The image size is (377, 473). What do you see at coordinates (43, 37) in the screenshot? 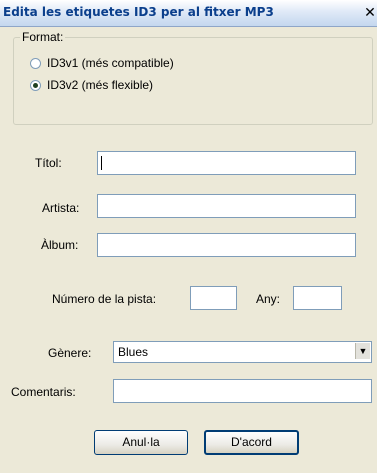
I see `format-legend: Format:` at bounding box center [43, 37].